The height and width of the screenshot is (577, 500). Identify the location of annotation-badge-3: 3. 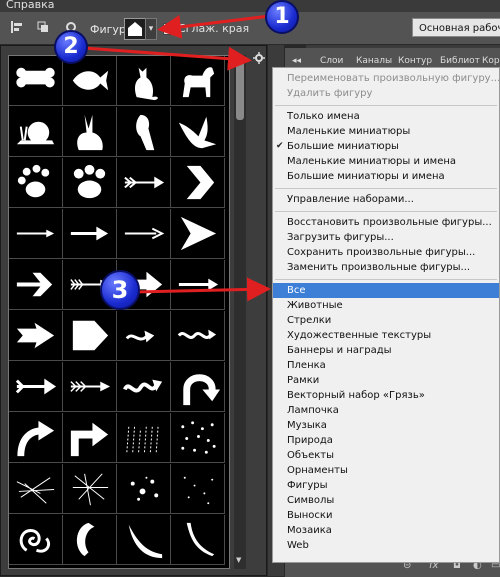
(120, 290).